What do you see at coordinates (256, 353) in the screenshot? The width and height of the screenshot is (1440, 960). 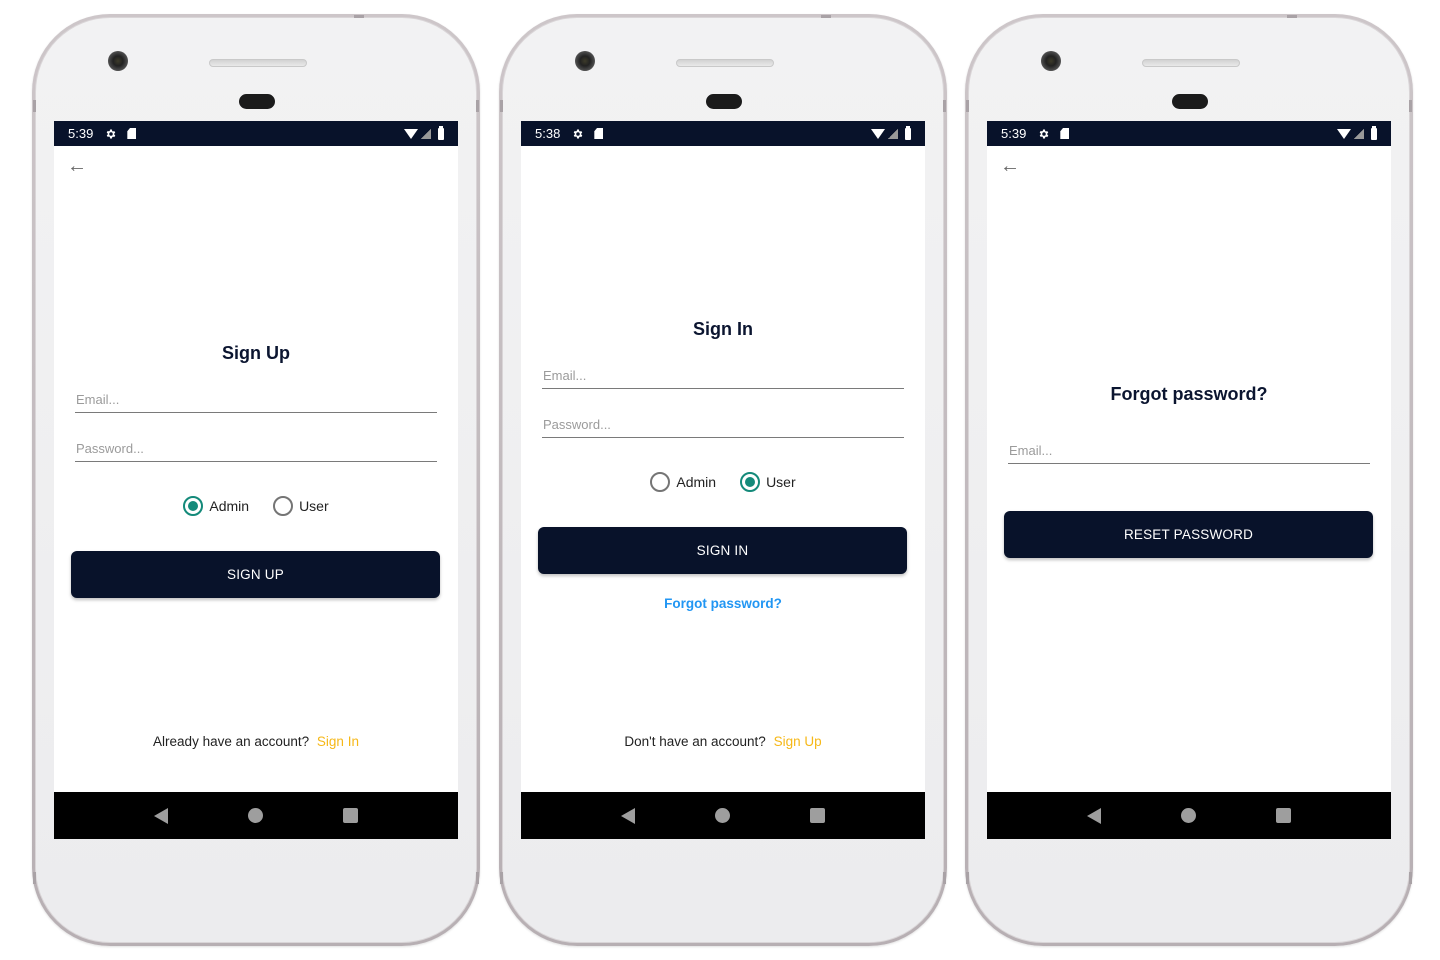 I see `page-title: Sign Up` at bounding box center [256, 353].